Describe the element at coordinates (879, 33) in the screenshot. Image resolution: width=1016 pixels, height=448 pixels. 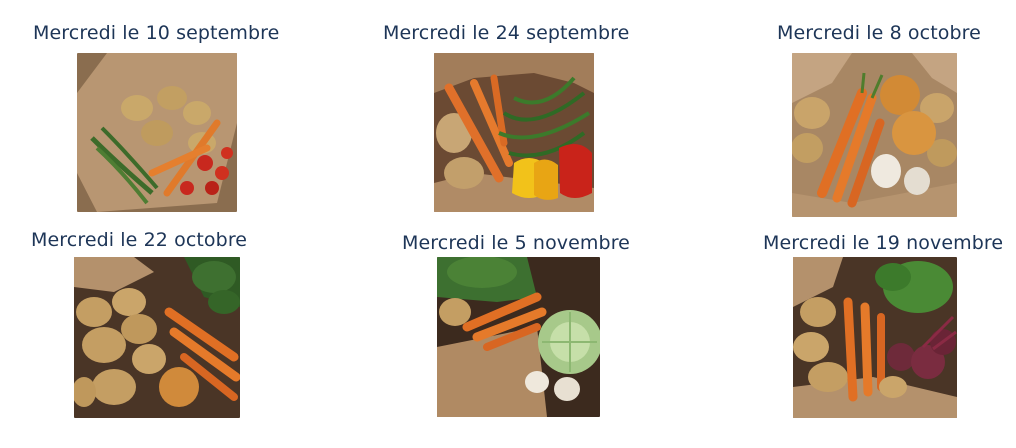
I see `delivery-date-3: Mercredi le 8 octobre` at that location.